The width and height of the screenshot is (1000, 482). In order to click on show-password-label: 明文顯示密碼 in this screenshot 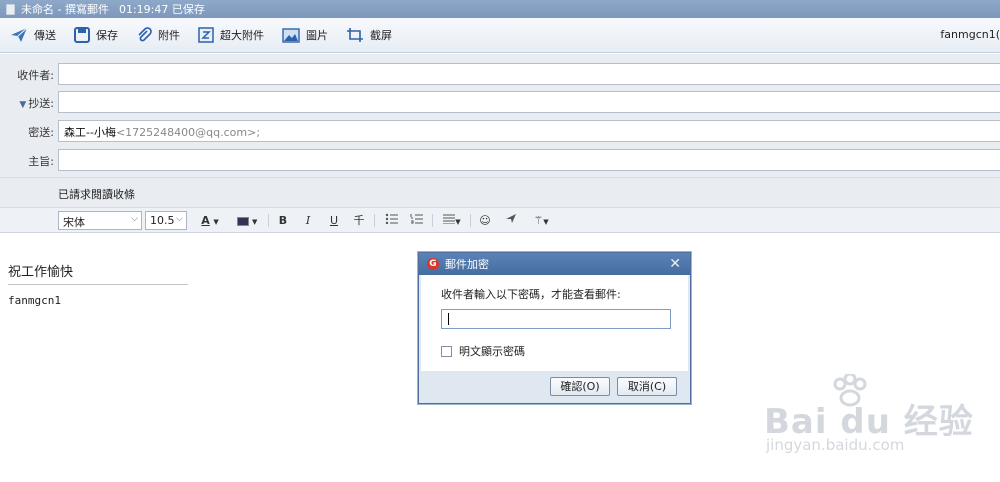, I will do `click(492, 351)`.